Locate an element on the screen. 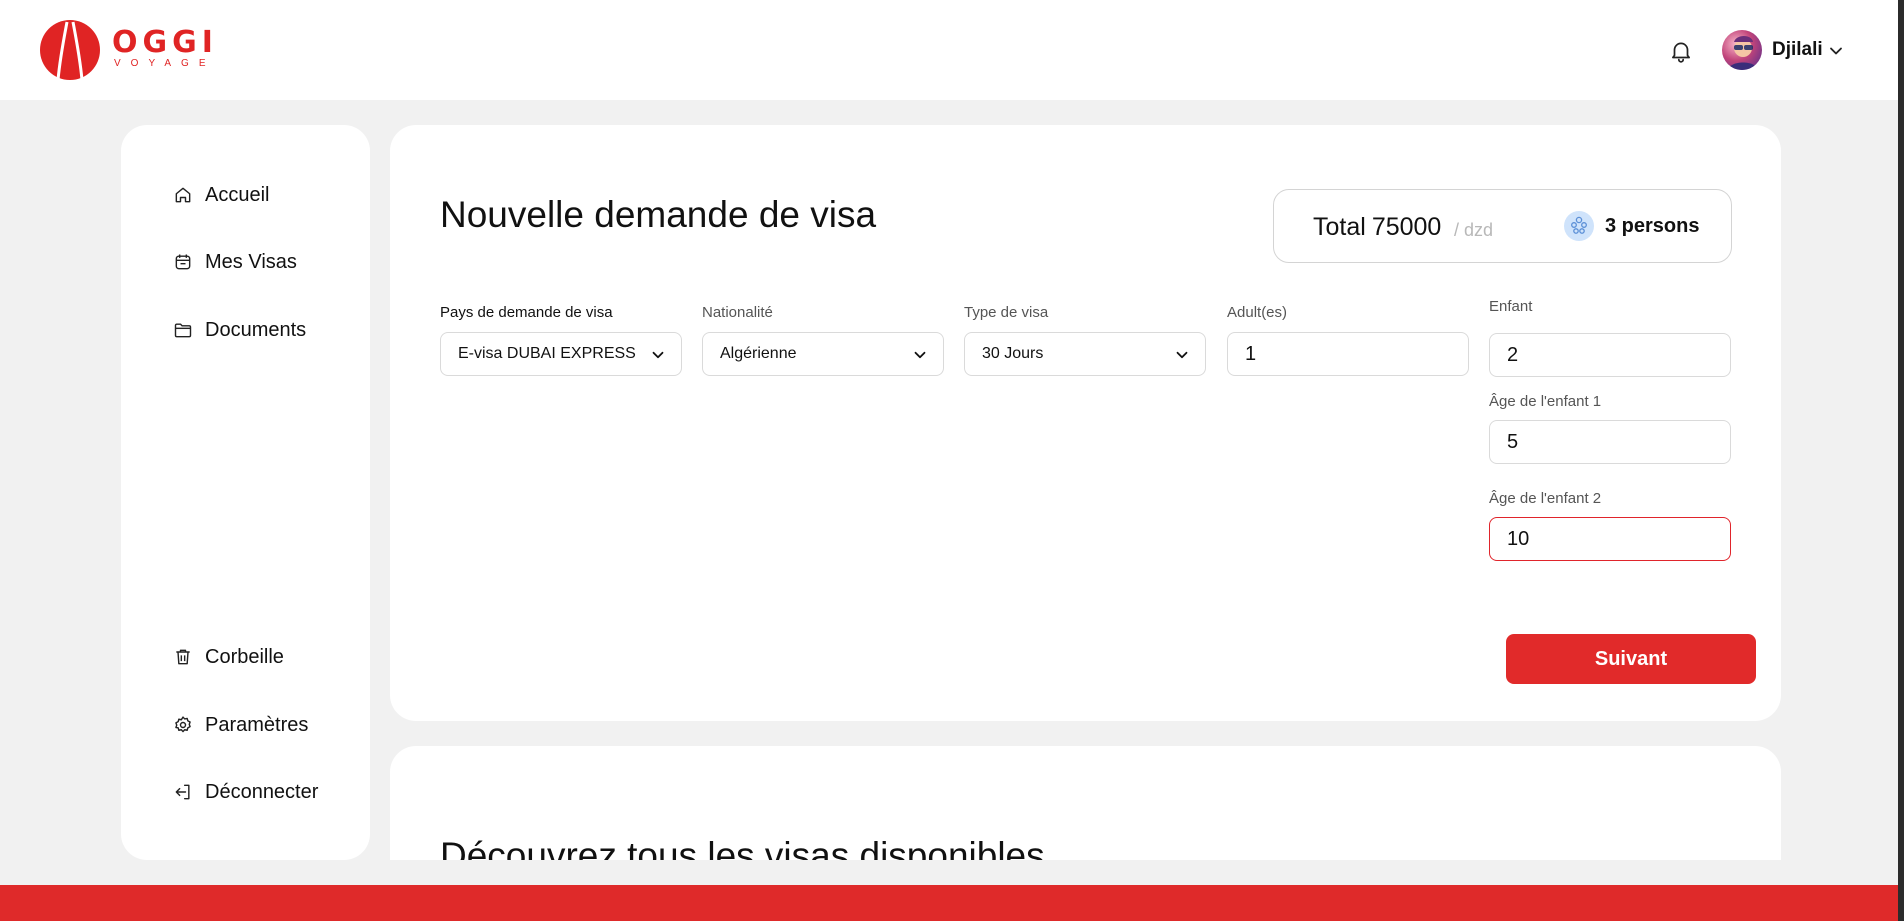  country-select: E-visa DUBAI EXPRESS is located at coordinates (561, 354).